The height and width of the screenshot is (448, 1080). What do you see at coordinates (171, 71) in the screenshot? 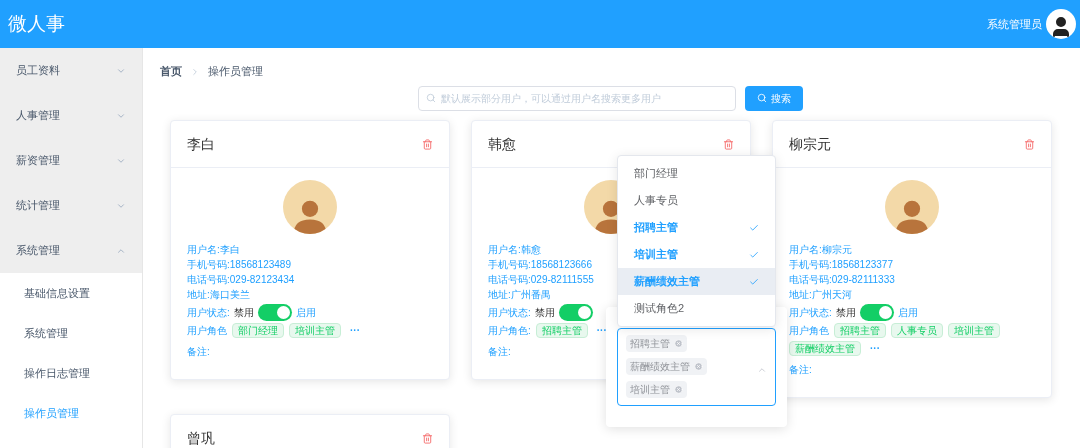
I see `breadcrumb-link: 首页` at bounding box center [171, 71].